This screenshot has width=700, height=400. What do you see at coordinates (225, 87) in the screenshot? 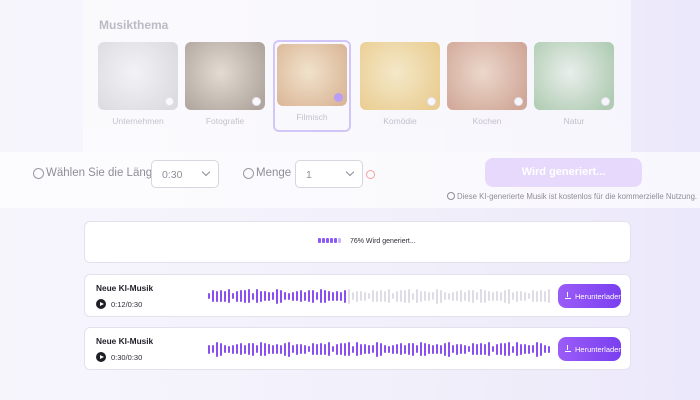
I see `theme-card: Fotografie` at bounding box center [225, 87].